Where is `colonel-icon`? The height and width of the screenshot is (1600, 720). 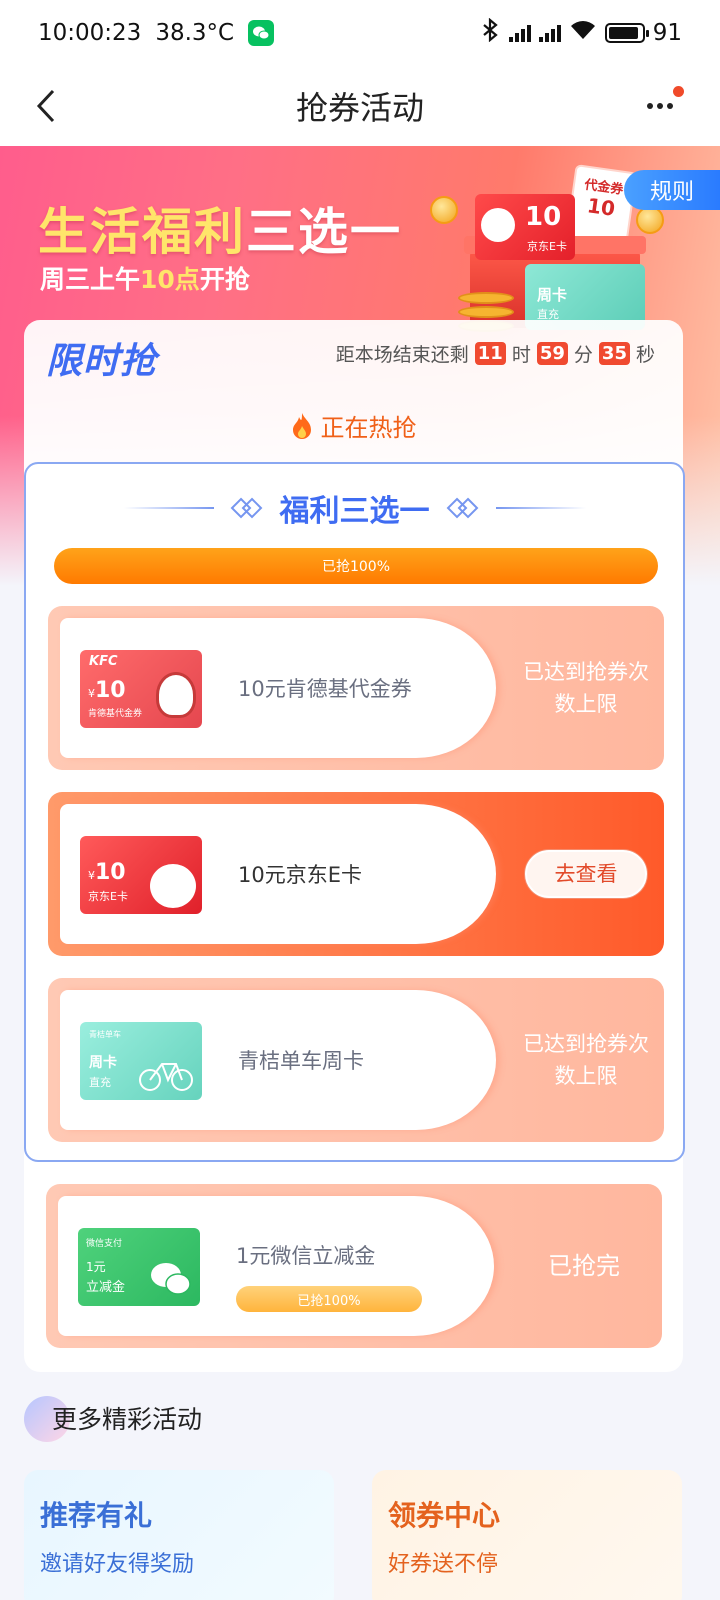 colonel-icon is located at coordinates (176, 695).